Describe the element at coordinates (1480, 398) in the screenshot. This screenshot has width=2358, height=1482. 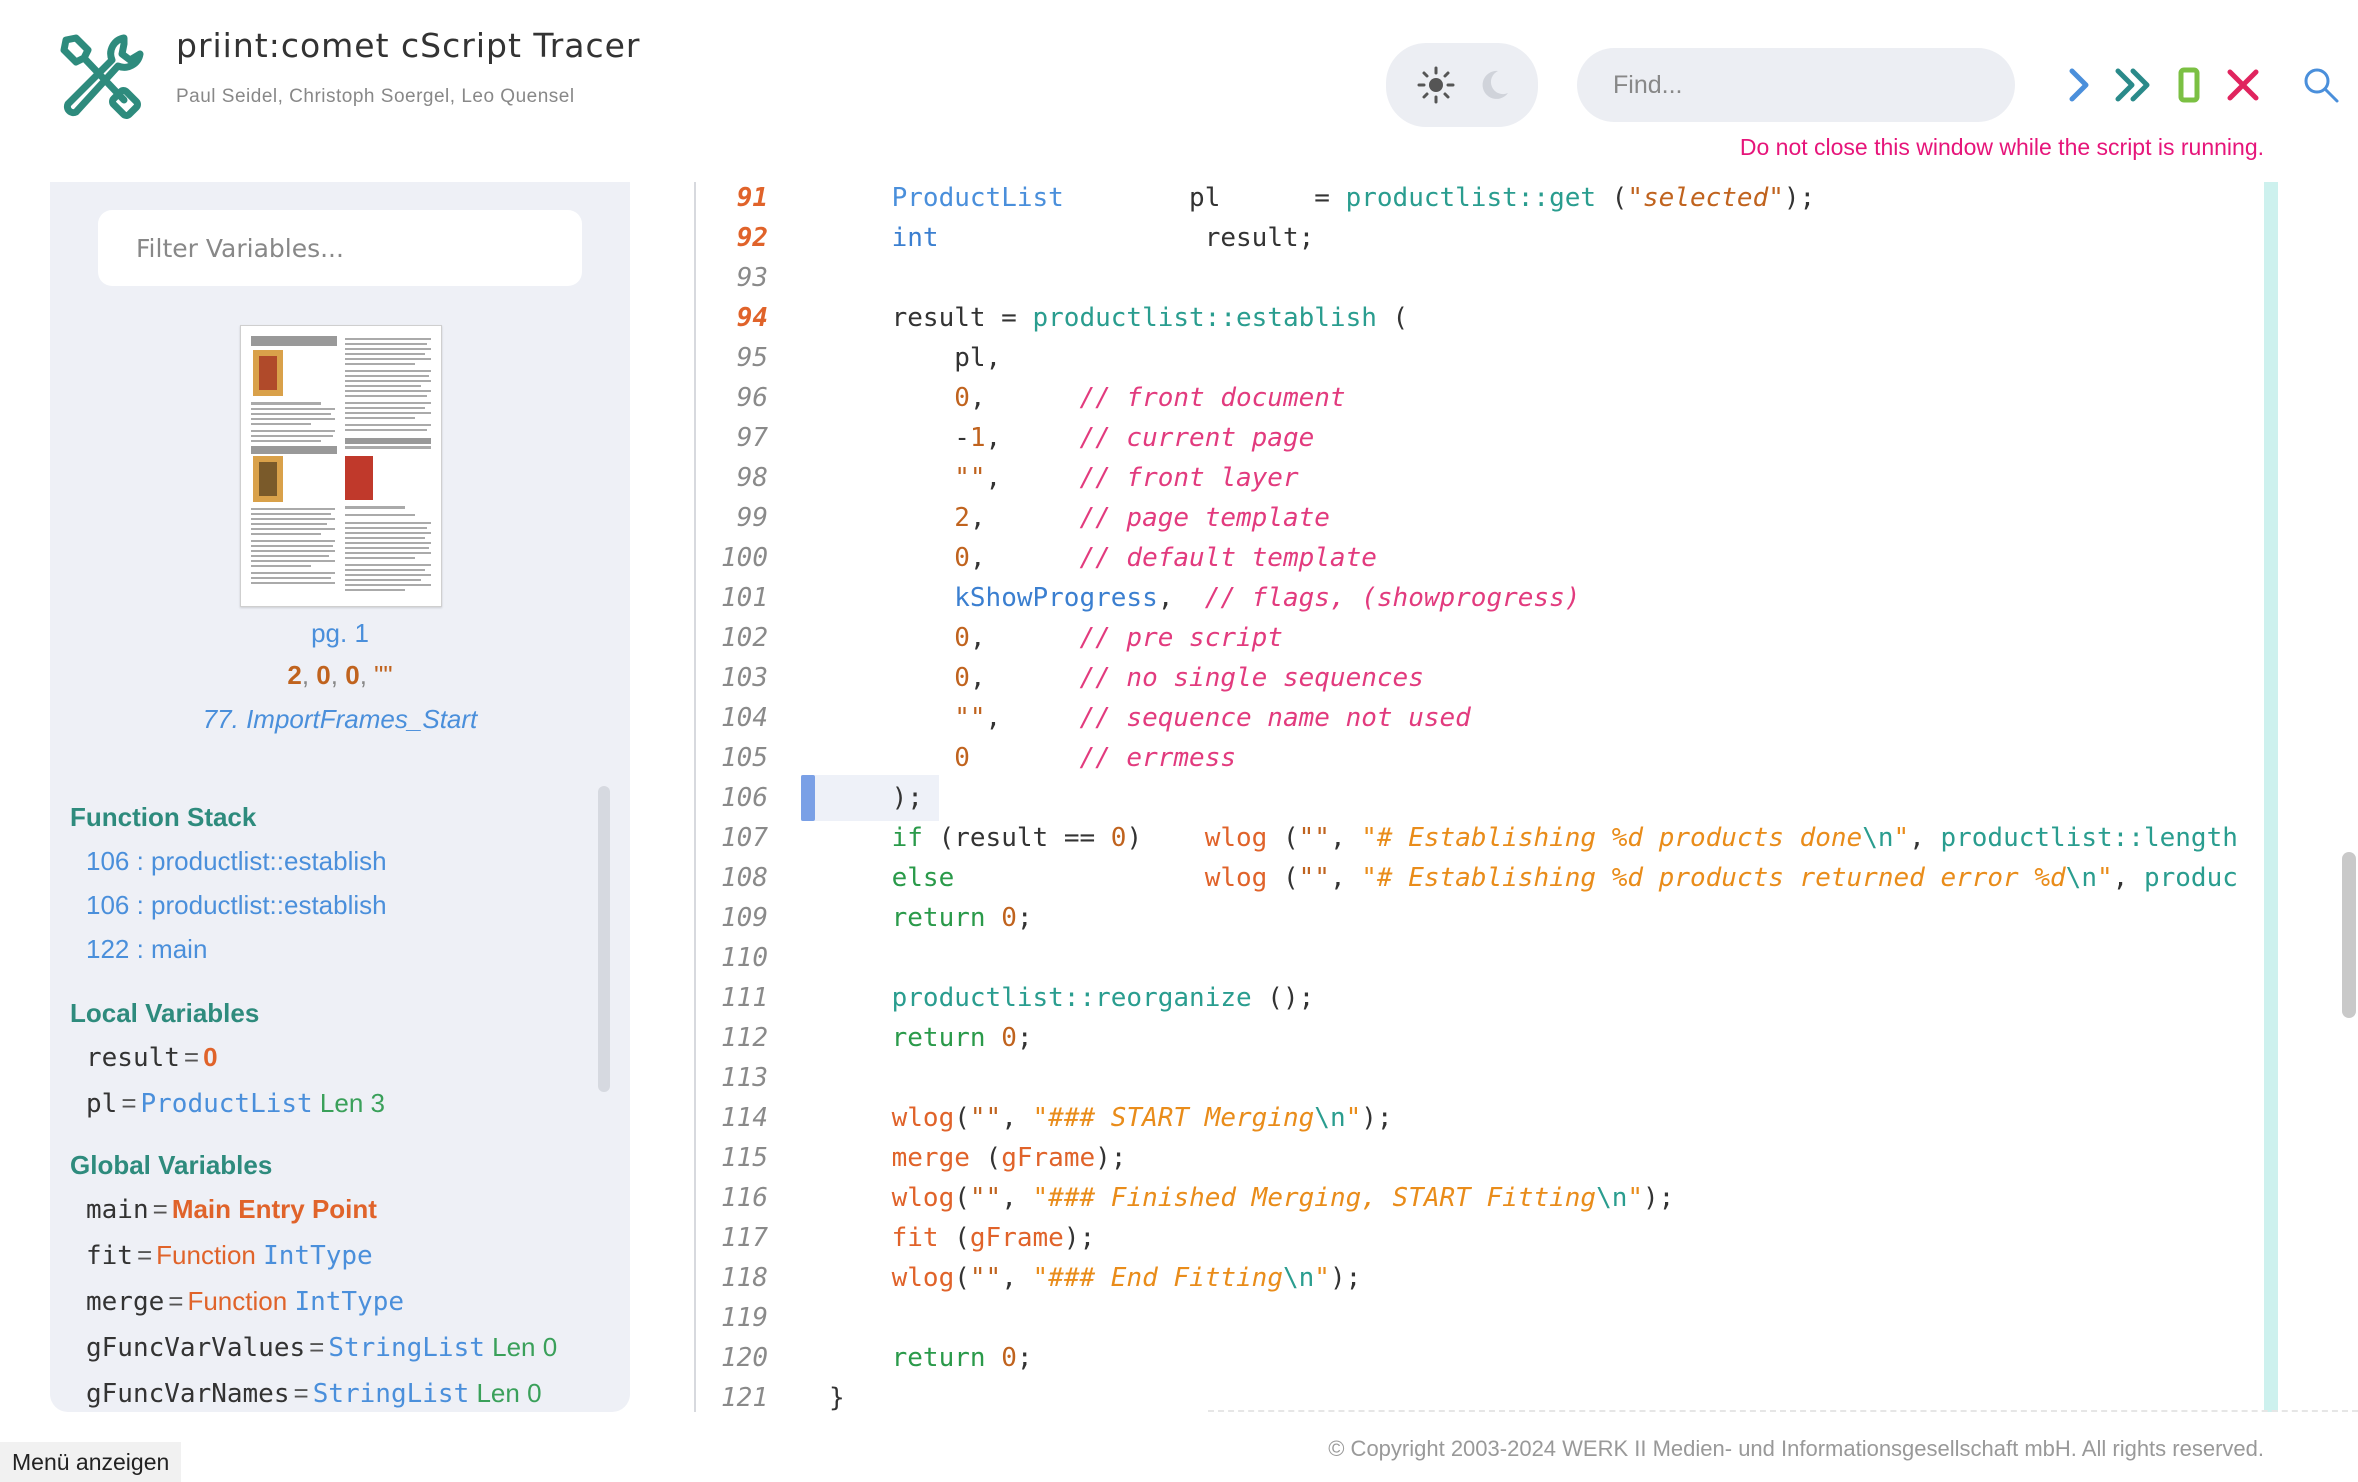
I see `code-line: 96 0, // front document` at that location.